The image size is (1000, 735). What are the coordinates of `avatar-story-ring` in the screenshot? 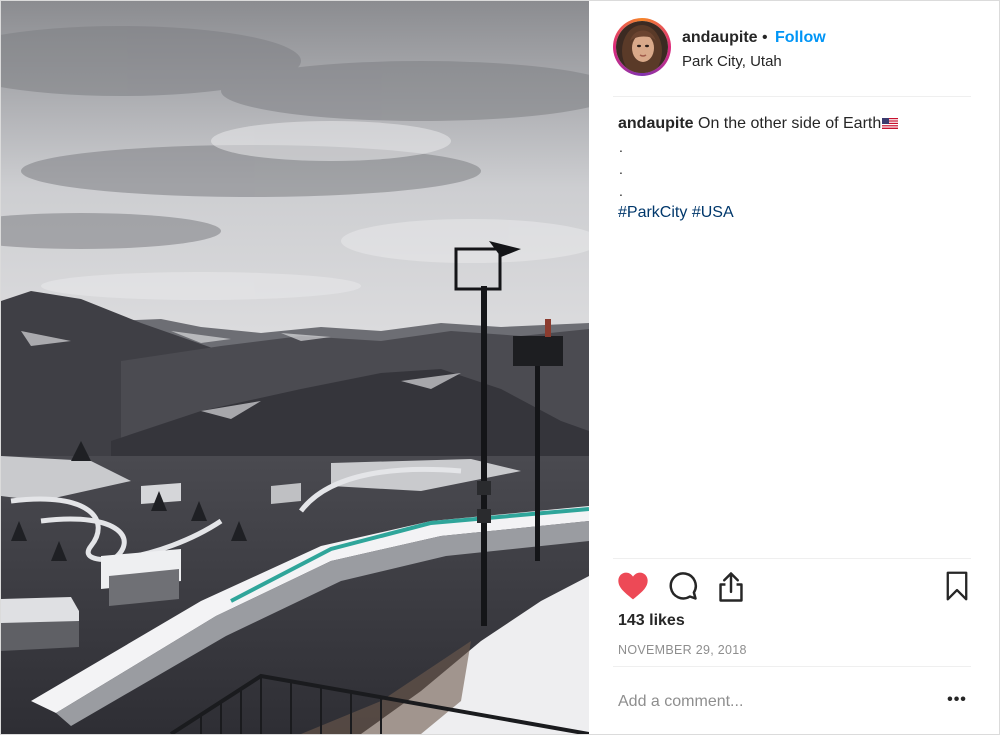 It's located at (642, 47).